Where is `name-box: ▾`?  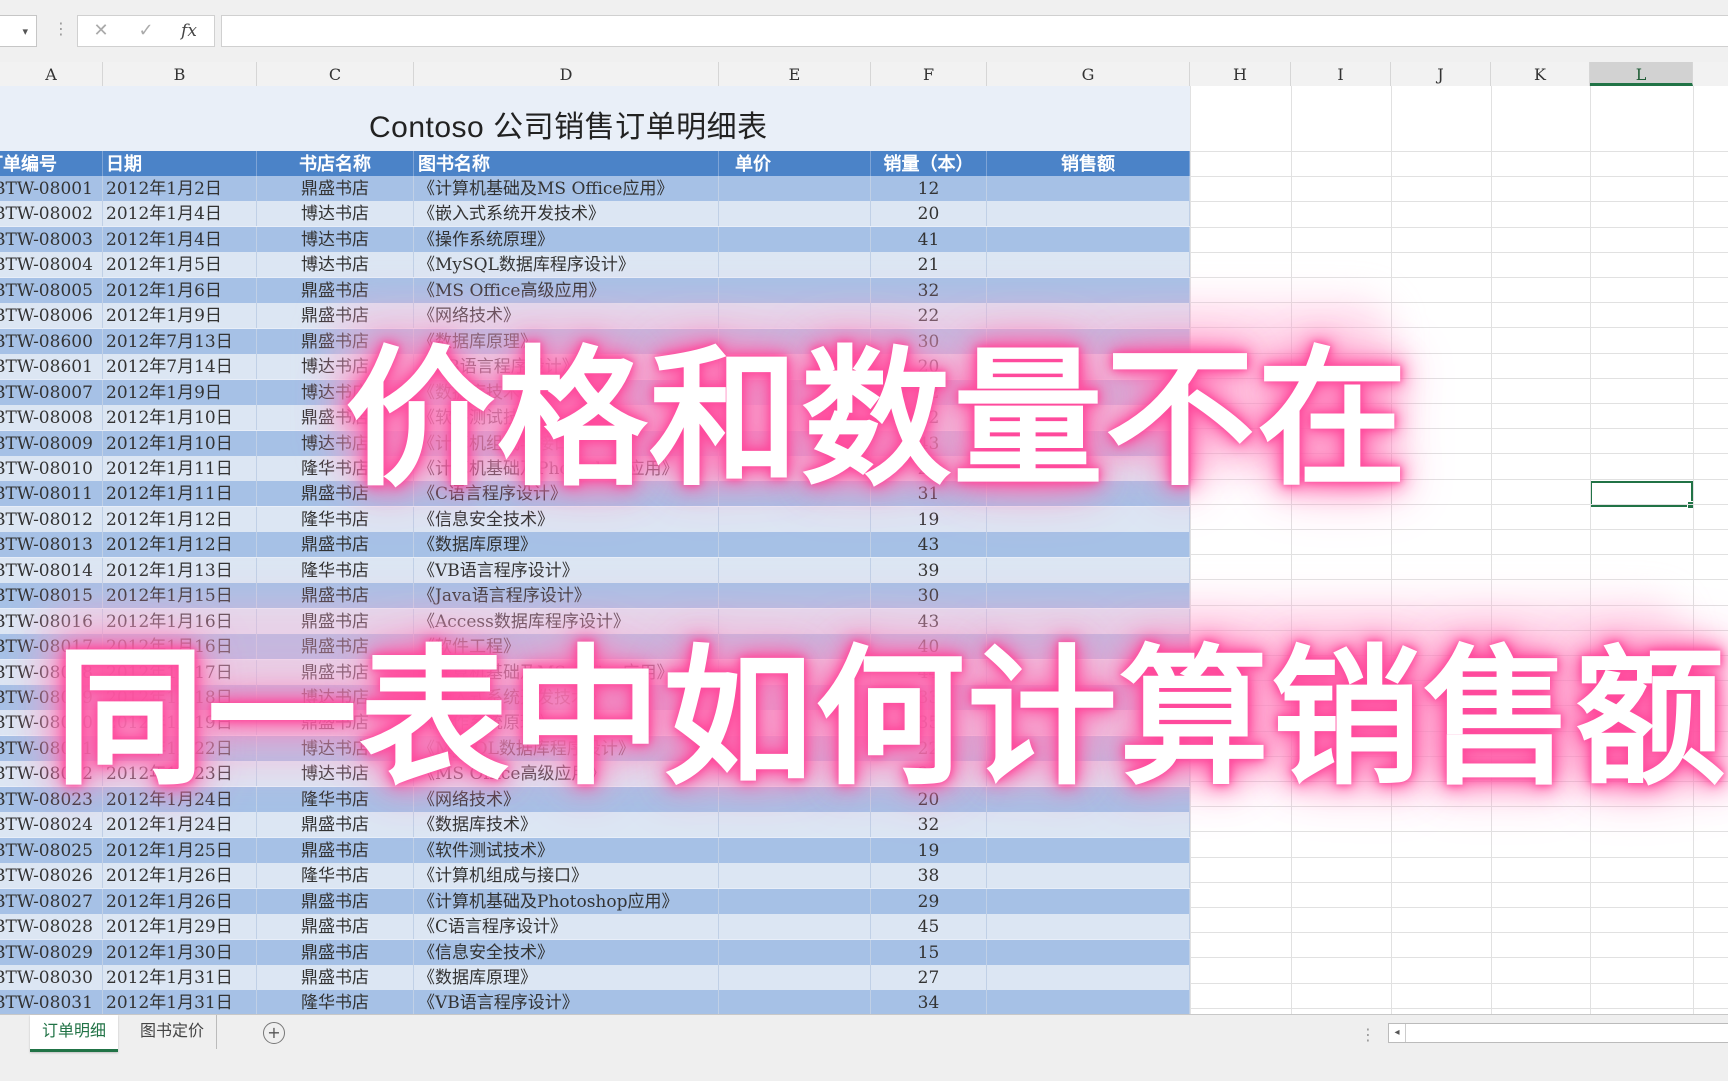 name-box: ▾ is located at coordinates (18, 31).